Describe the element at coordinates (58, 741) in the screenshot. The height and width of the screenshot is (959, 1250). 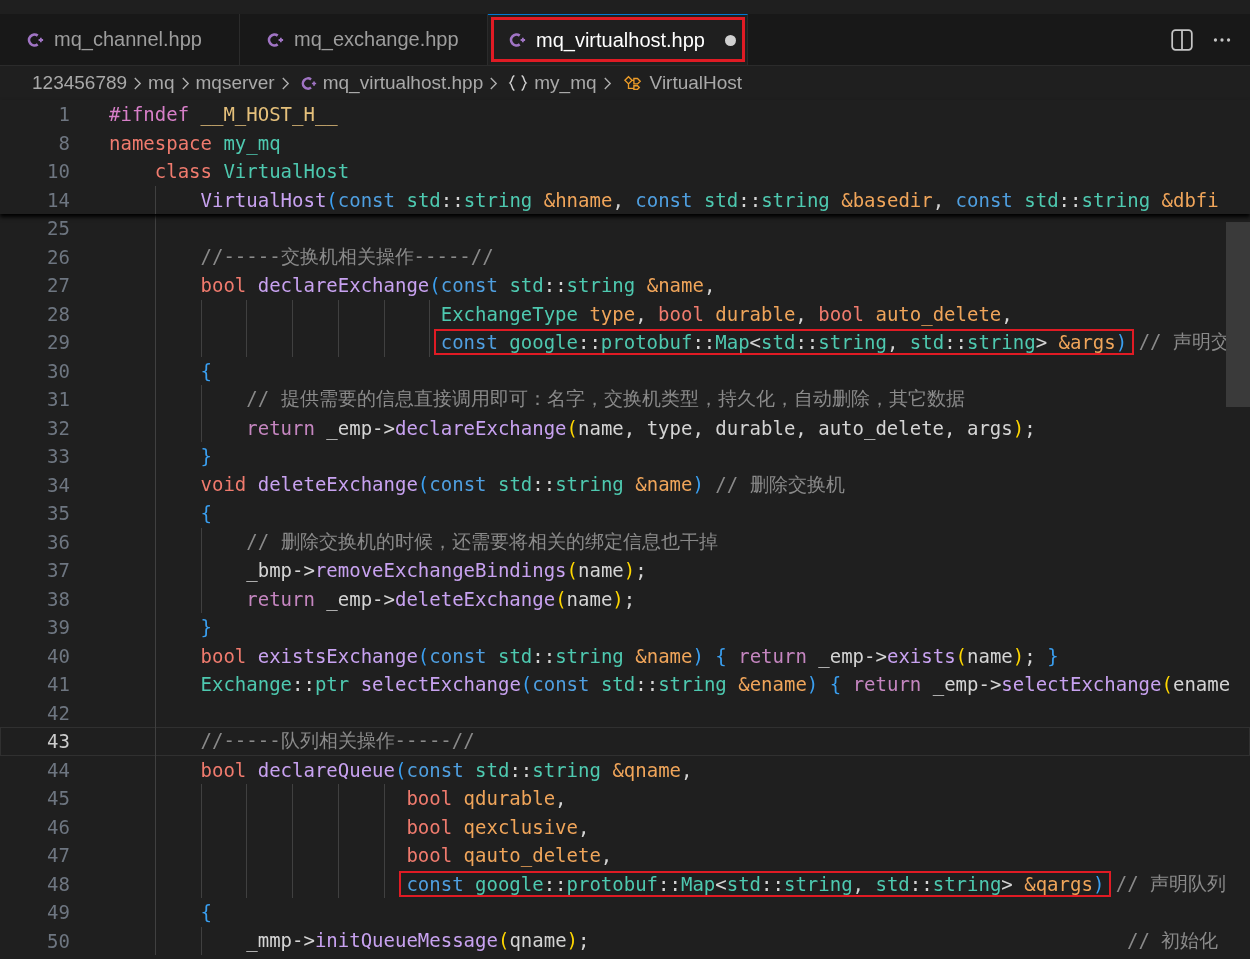
I see `line-number: 43` at that location.